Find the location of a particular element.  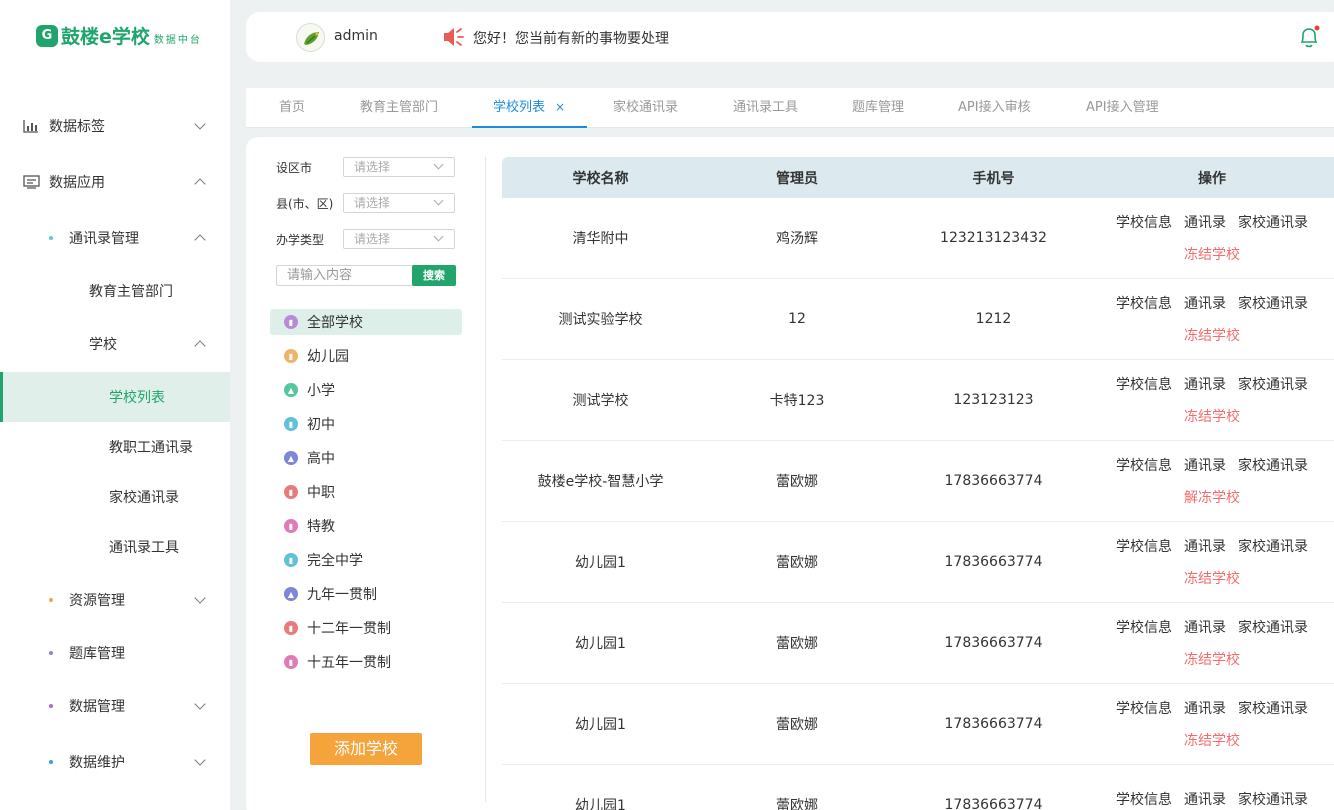

sidebar-item-staff-contacts: 教职工通讯录 is located at coordinates (115, 447).